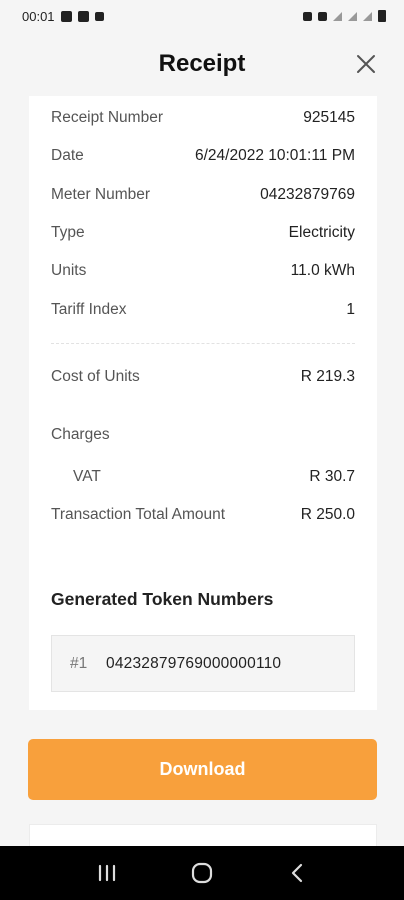  Describe the element at coordinates (87, 476) in the screenshot. I see `vat-label: VAT` at that location.